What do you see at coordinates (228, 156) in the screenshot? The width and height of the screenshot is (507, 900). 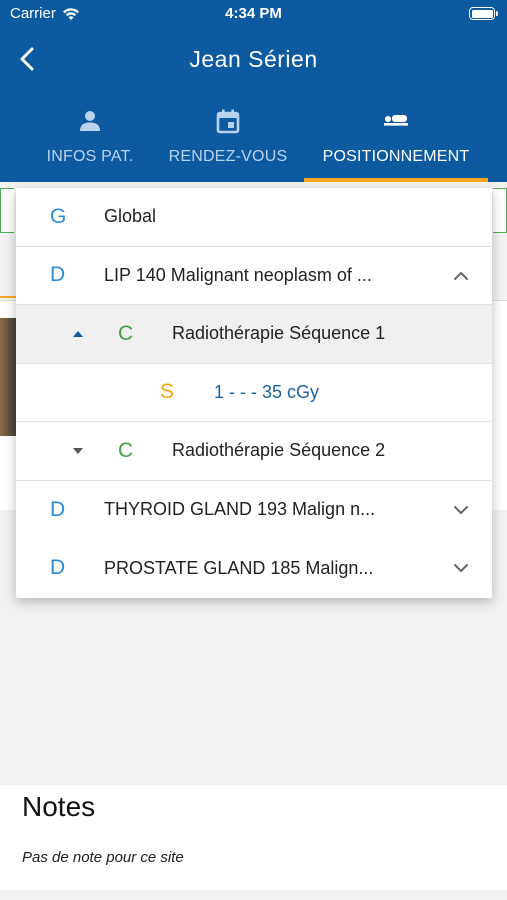 I see `tab-rendez-vous-label: RENDEZ-VOUS` at bounding box center [228, 156].